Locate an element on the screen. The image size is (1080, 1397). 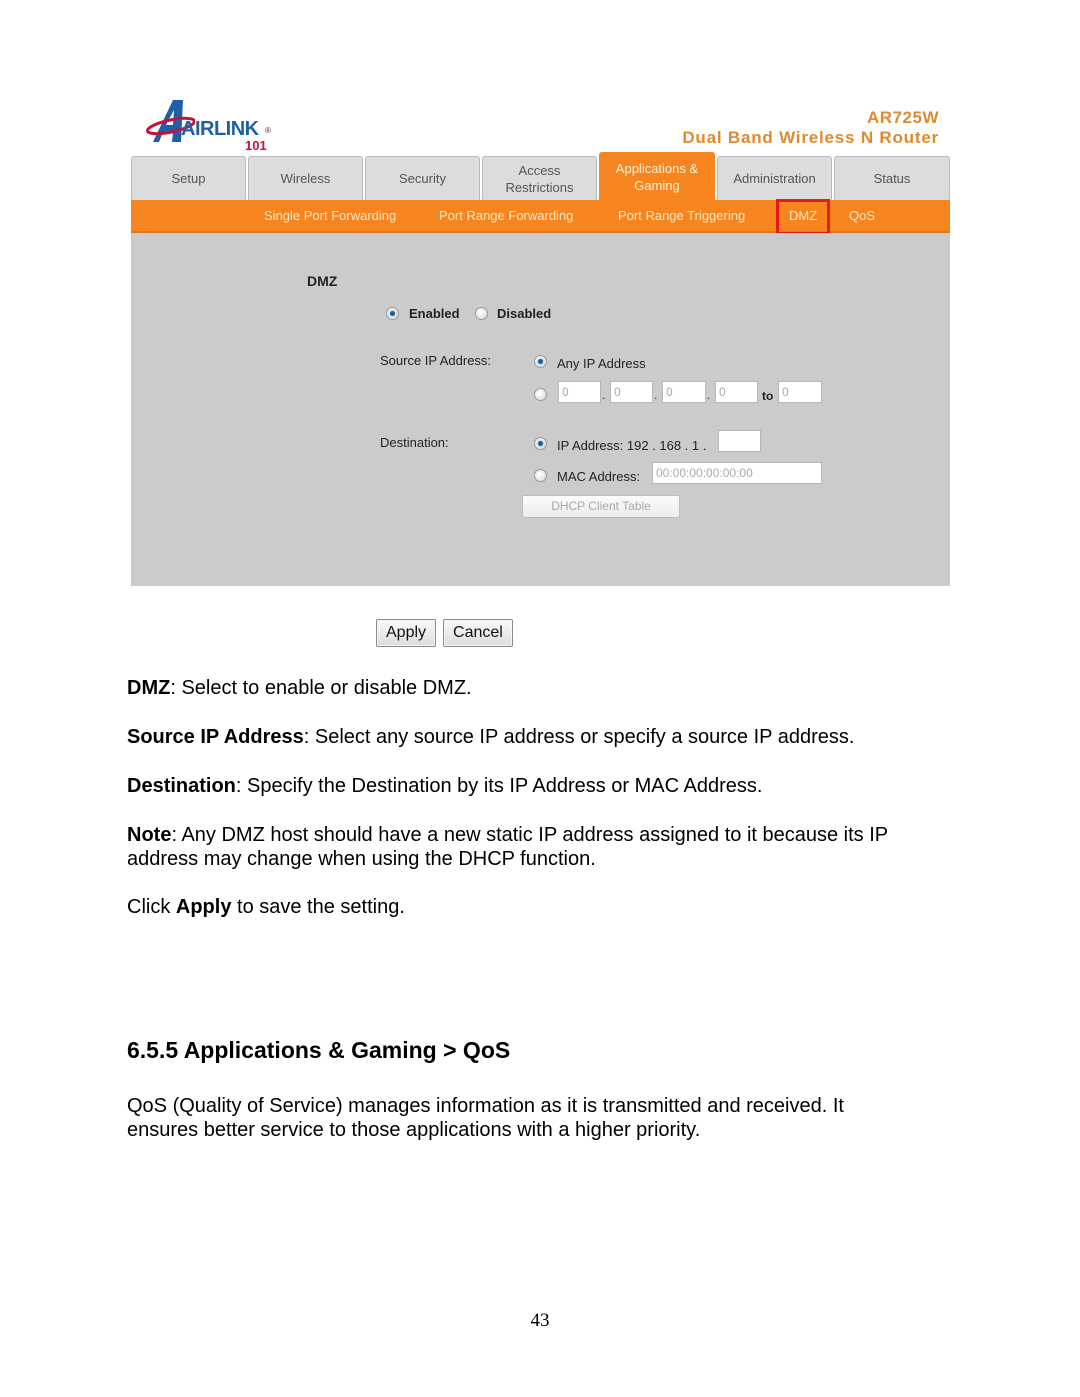
source-ip-octet-2: 0 is located at coordinates (631, 392).